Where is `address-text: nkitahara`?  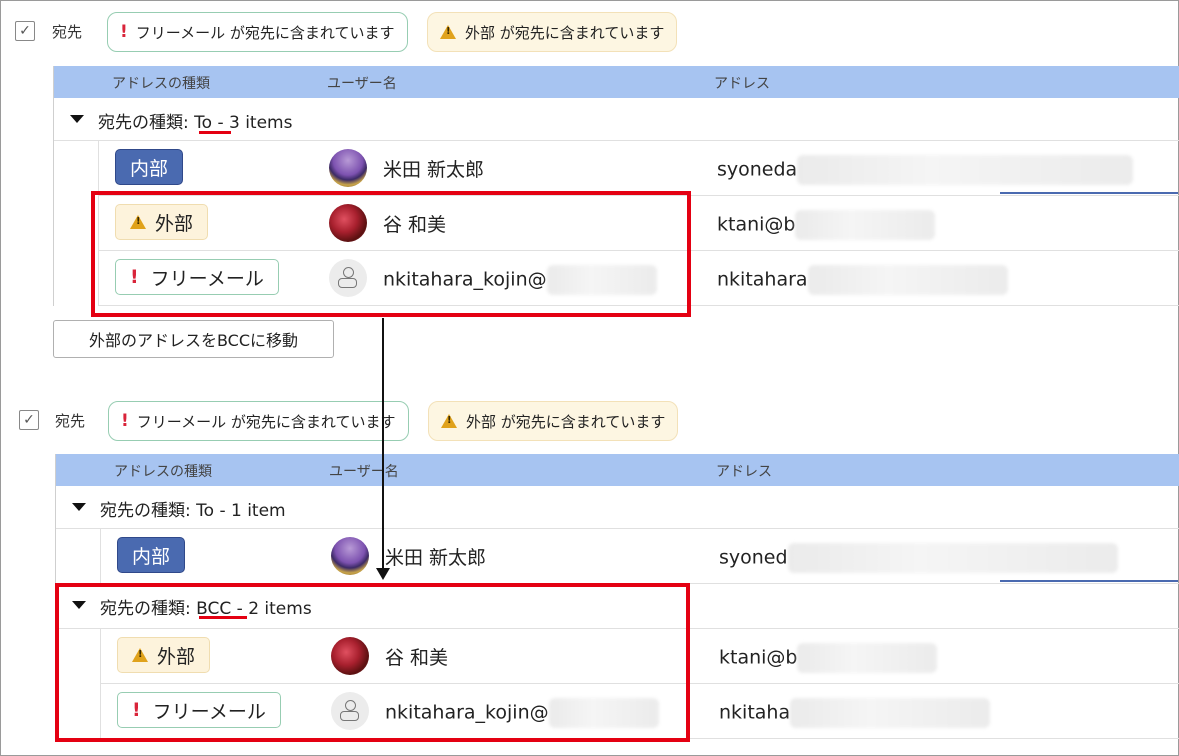 address-text: nkitahara is located at coordinates (762, 279).